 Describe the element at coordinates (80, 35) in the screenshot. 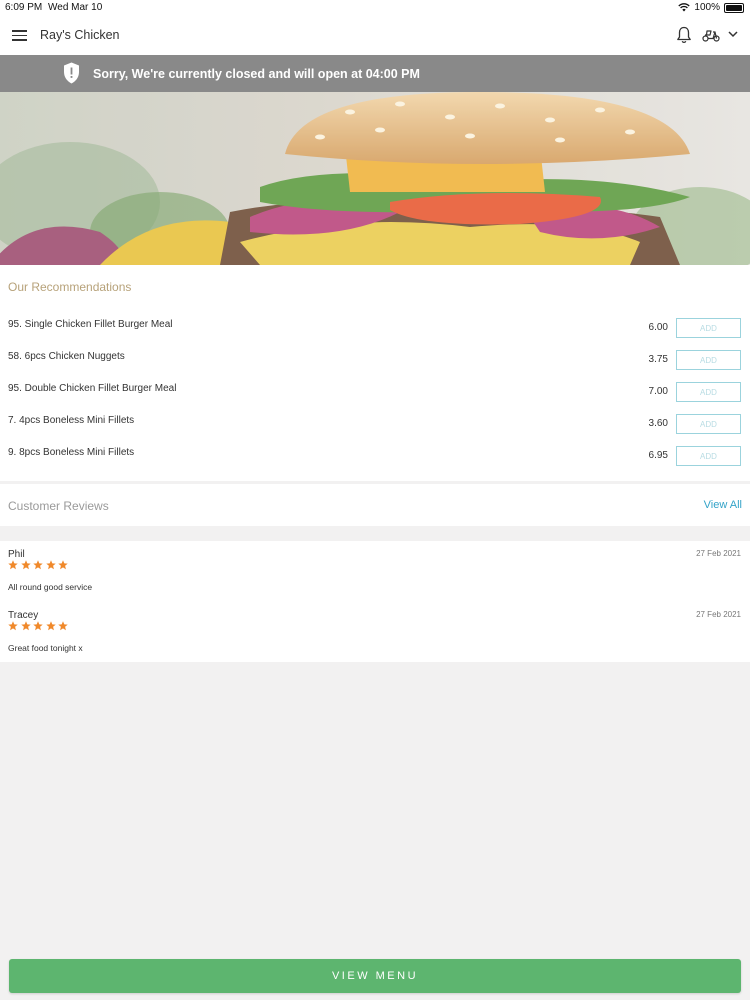

I see `app-title: Ray's Chicken` at that location.